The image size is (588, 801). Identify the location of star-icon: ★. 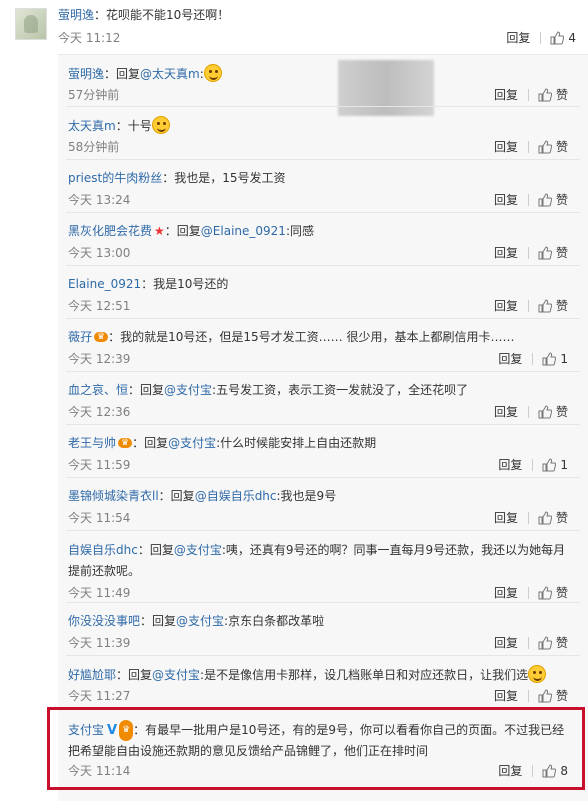
(159, 231).